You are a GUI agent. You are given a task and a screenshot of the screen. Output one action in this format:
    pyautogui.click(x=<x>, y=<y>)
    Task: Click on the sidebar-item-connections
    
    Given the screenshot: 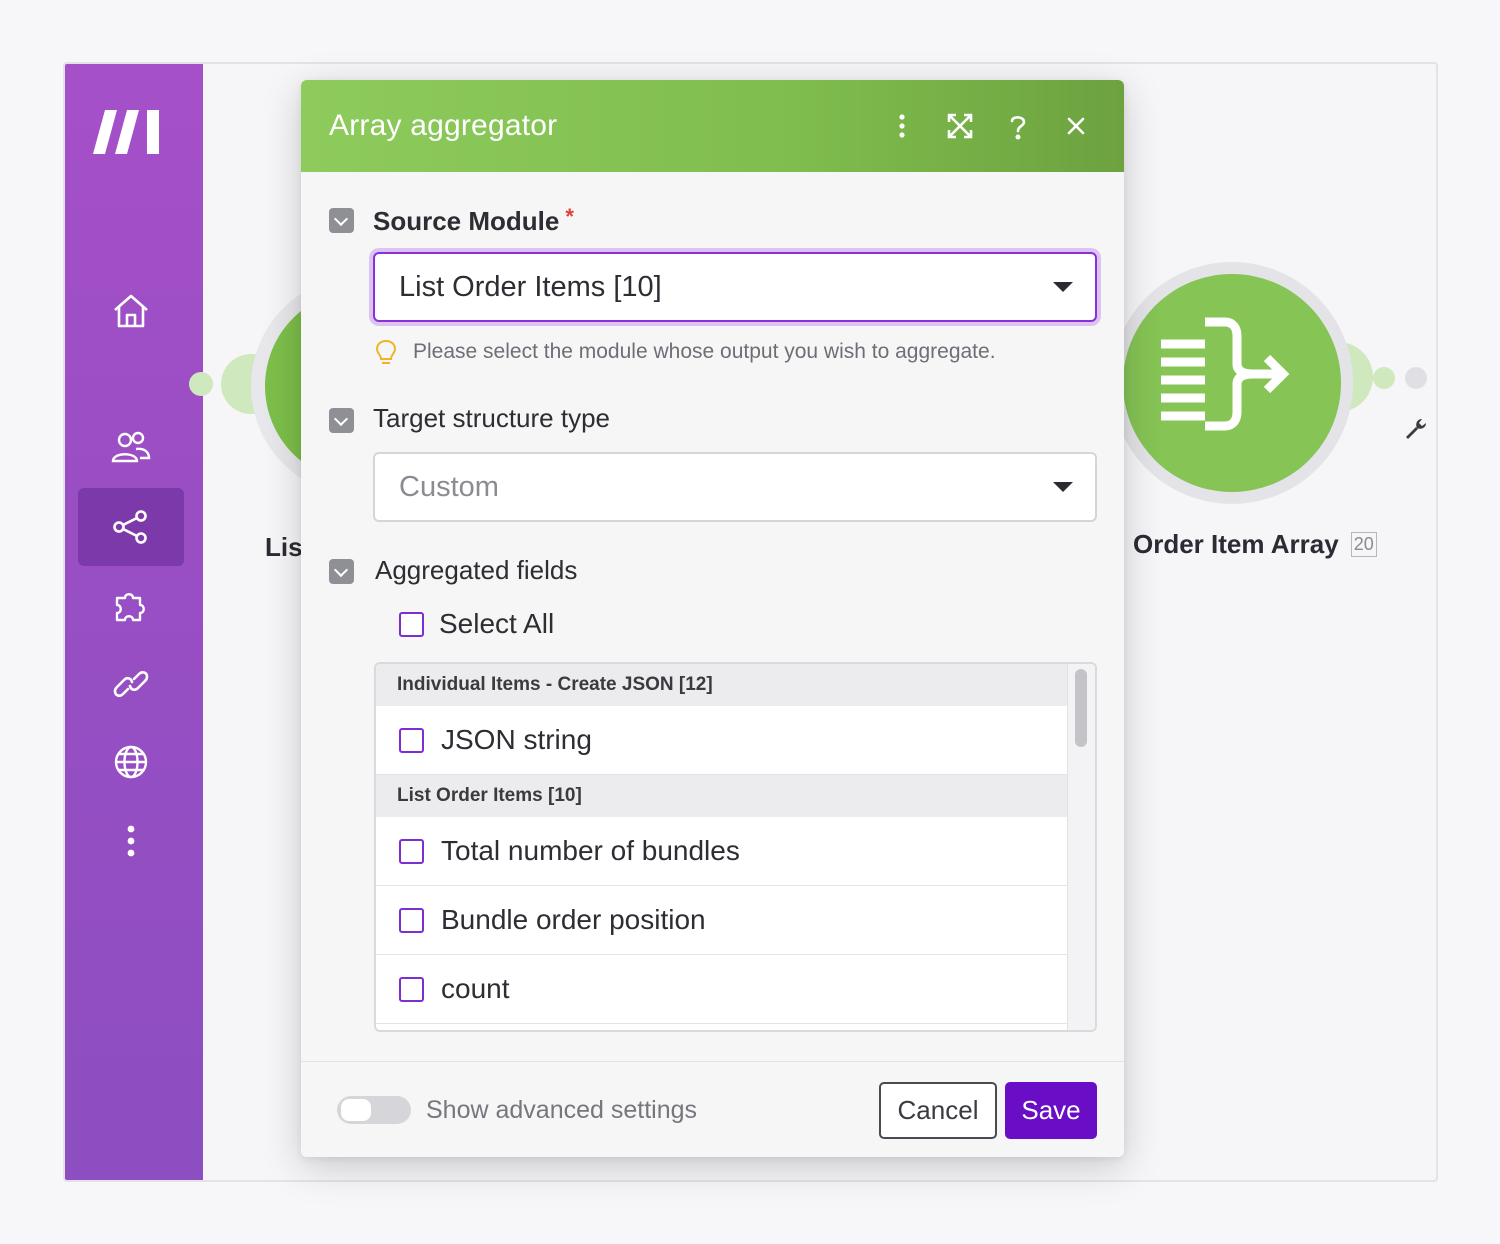 What is the action you would take?
    pyautogui.click(x=131, y=684)
    